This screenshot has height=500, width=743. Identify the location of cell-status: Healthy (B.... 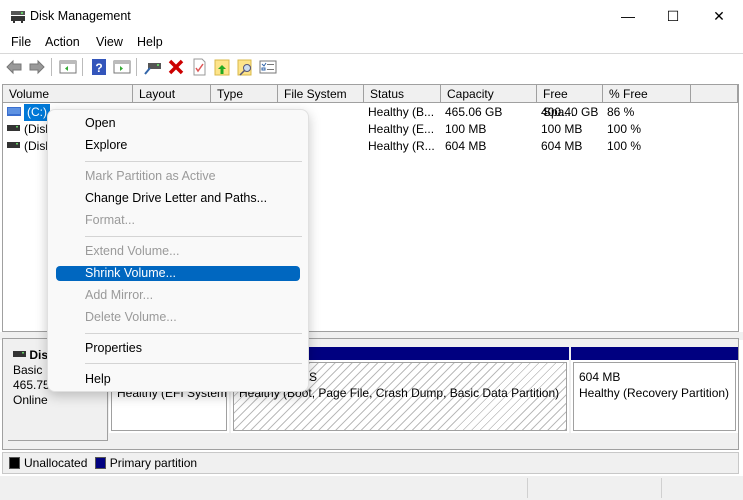
(401, 112).